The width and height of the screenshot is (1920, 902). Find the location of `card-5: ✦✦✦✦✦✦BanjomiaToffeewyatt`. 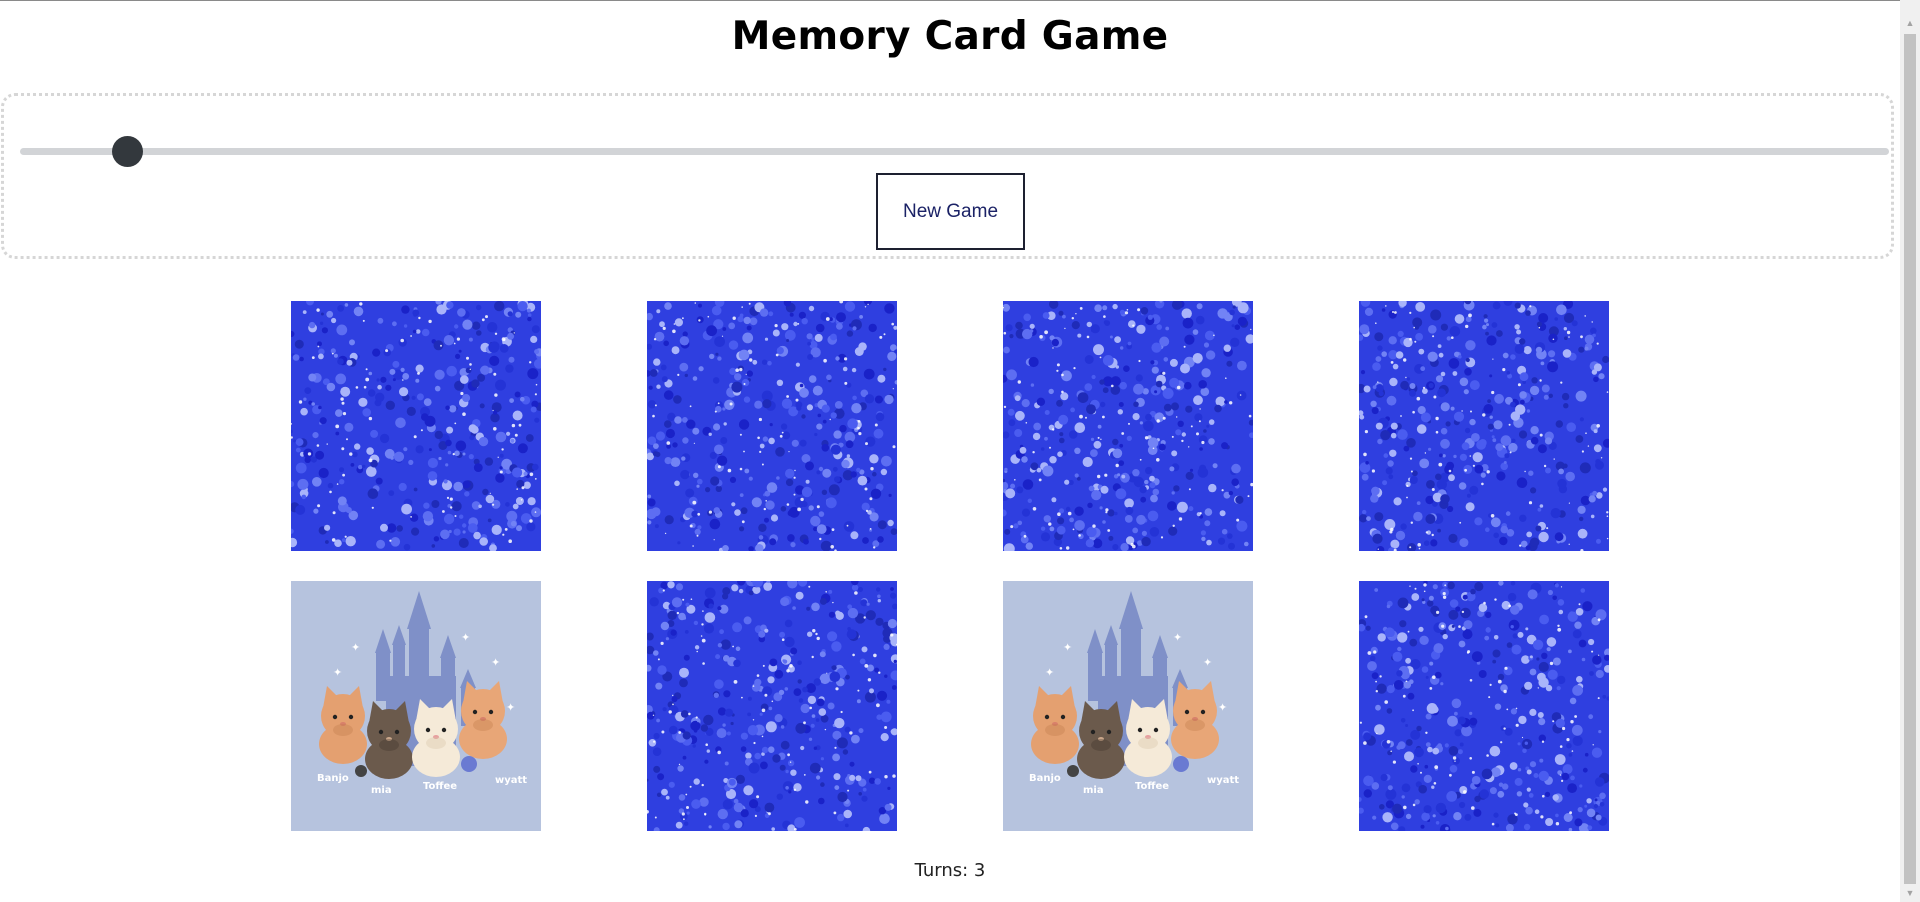

card-5: ✦✦✦✦✦✦BanjomiaToffeewyatt is located at coordinates (416, 706).